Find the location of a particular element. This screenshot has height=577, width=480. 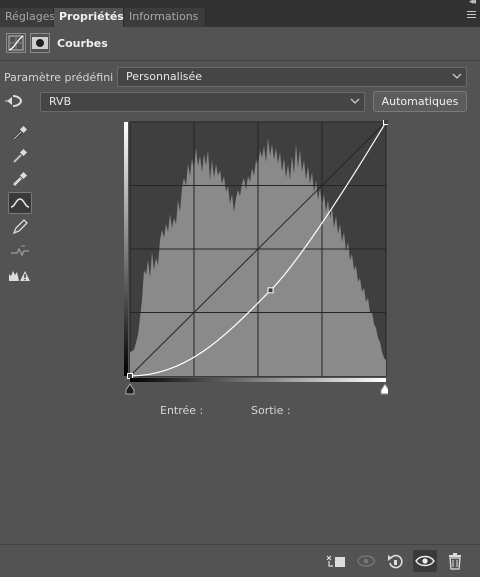

sample-black-point-eyedropper-icon is located at coordinates (20, 133).